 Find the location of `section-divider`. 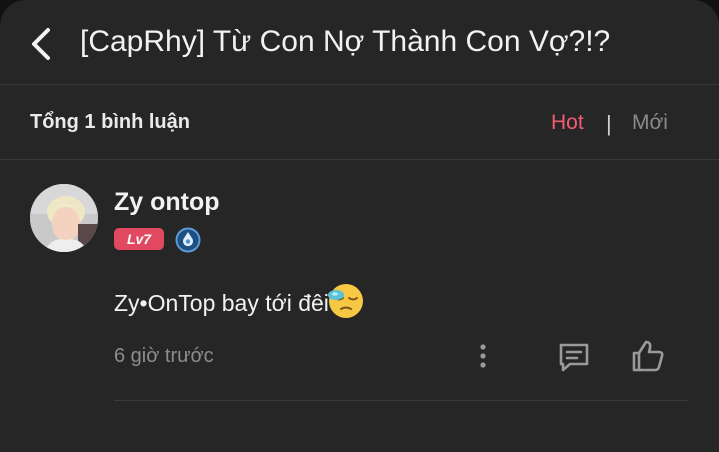

section-divider is located at coordinates (359, 159).